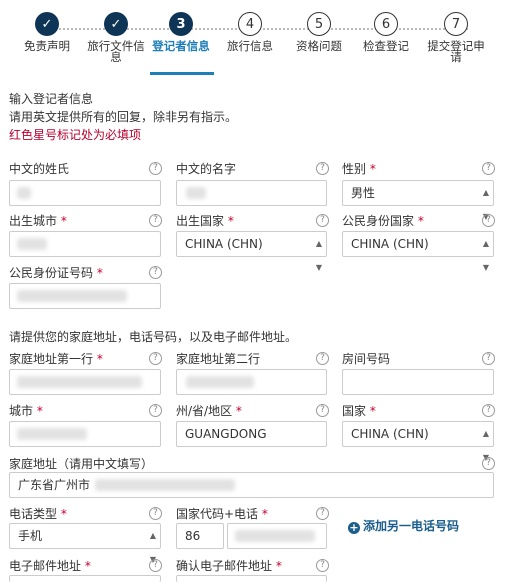  Describe the element at coordinates (85, 193) in the screenshot. I see `surname-input` at that location.